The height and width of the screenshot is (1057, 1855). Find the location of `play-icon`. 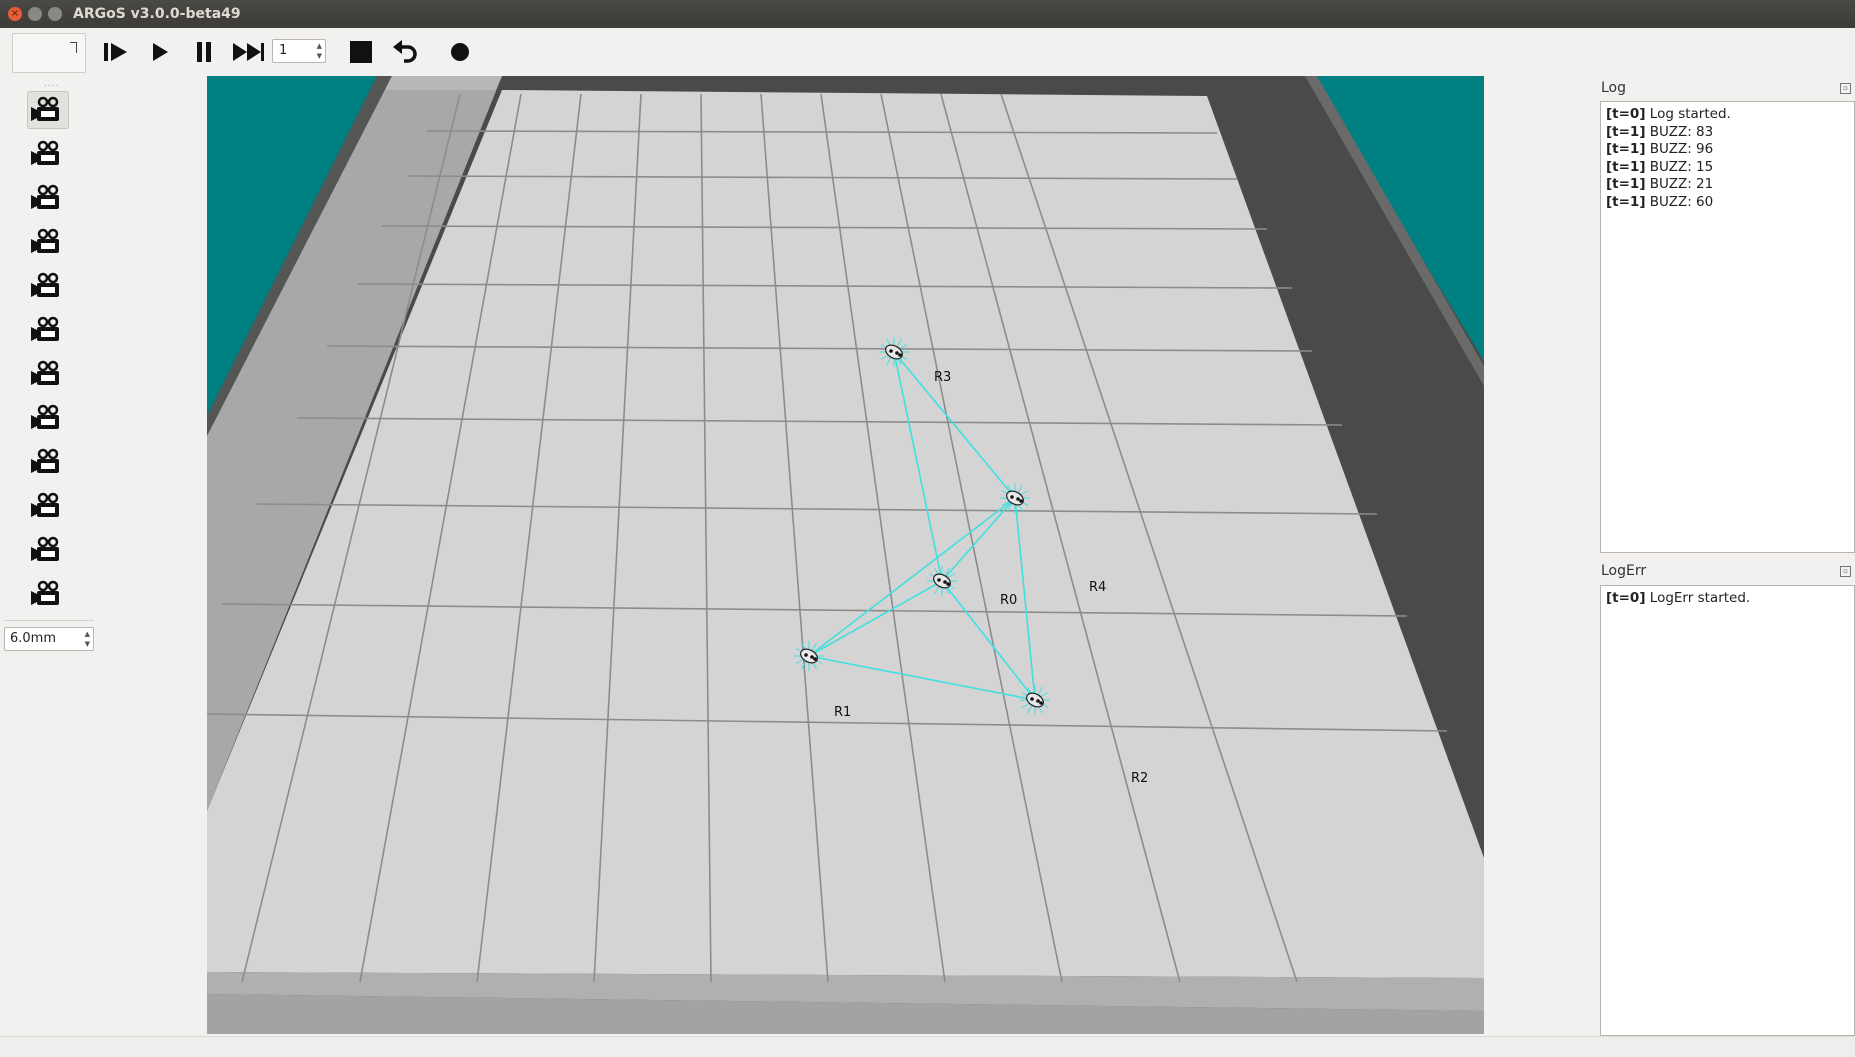

play-icon is located at coordinates (160, 52).